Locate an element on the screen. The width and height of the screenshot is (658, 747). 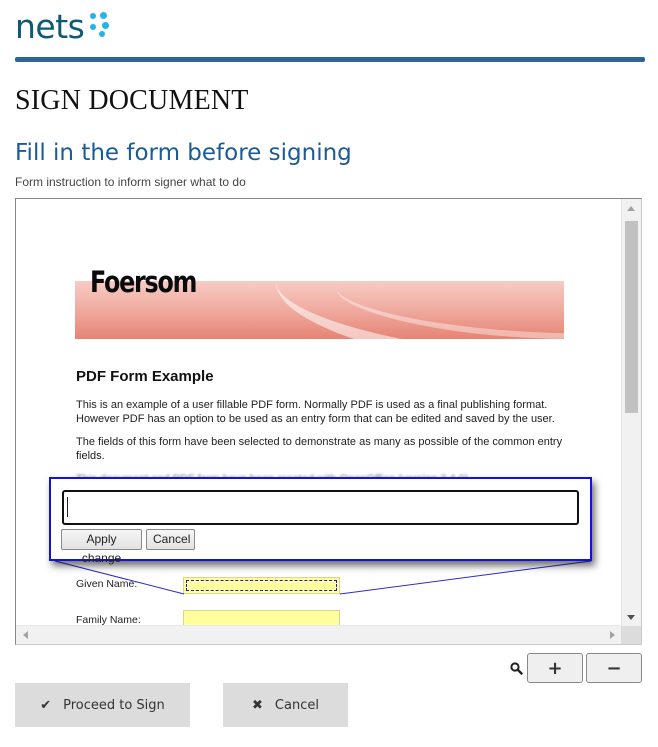
given-name-label: Given Name: is located at coordinates (107, 584).